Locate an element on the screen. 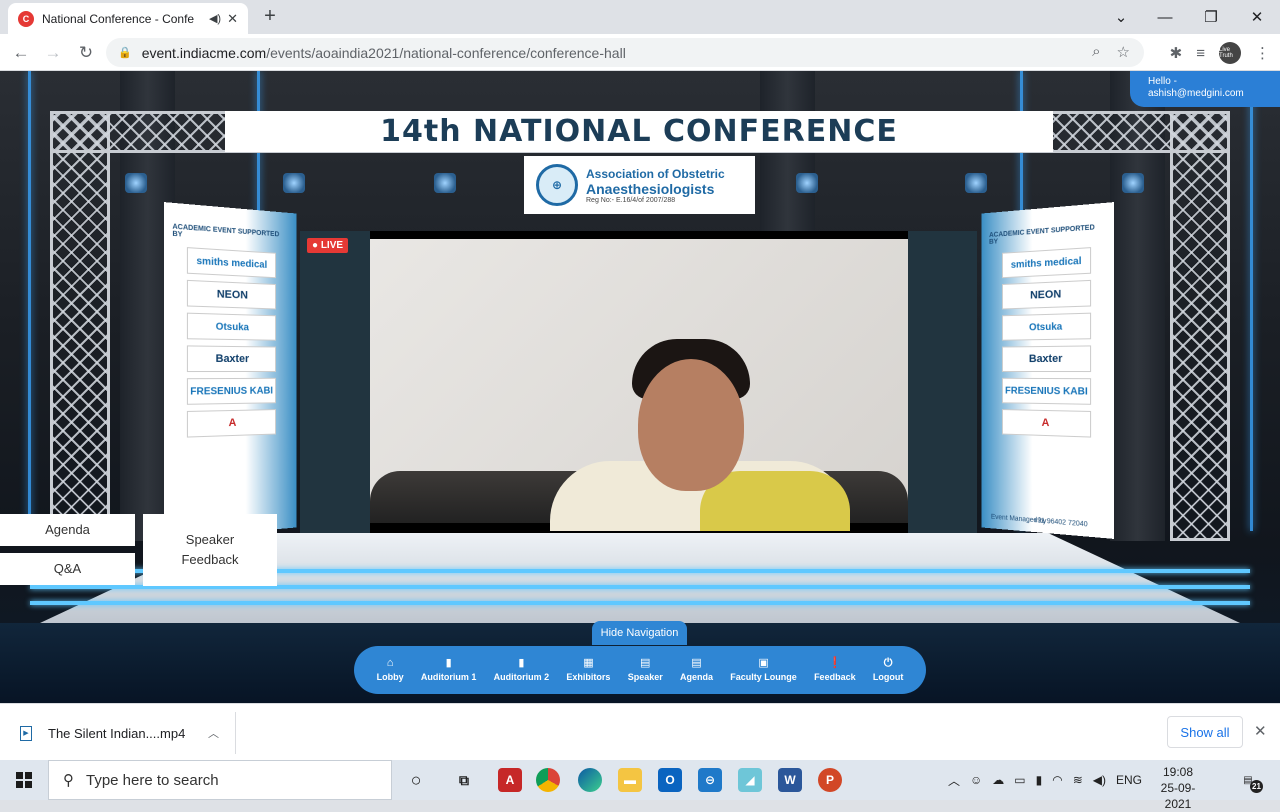  network-icon: ◠ is located at coordinates (1057, 780).